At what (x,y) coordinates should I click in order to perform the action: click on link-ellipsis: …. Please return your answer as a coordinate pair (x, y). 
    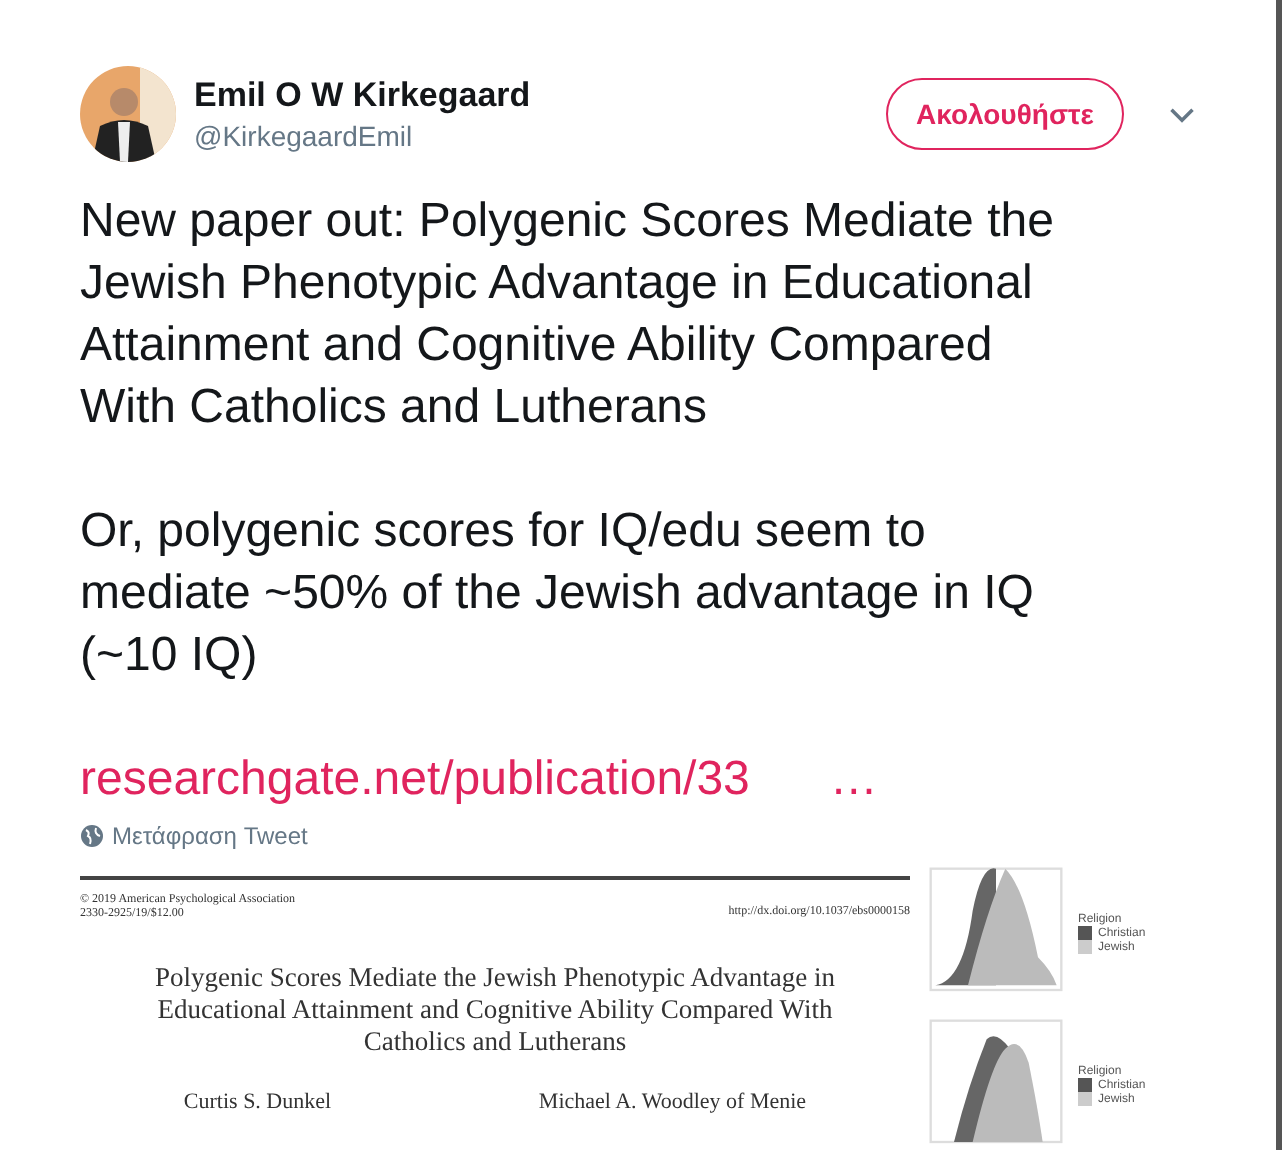
    Looking at the image, I should click on (853, 780).